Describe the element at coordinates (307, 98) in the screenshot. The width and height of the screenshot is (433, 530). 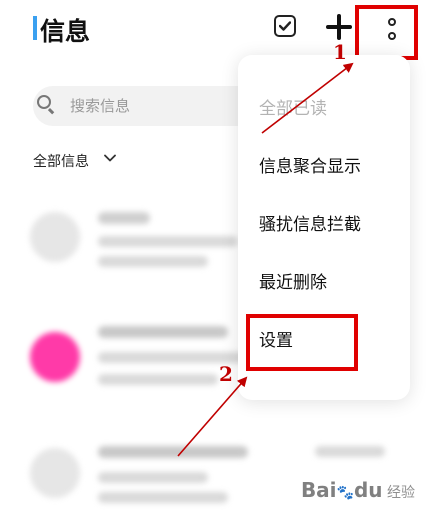
I see `arrow-to-more` at that location.